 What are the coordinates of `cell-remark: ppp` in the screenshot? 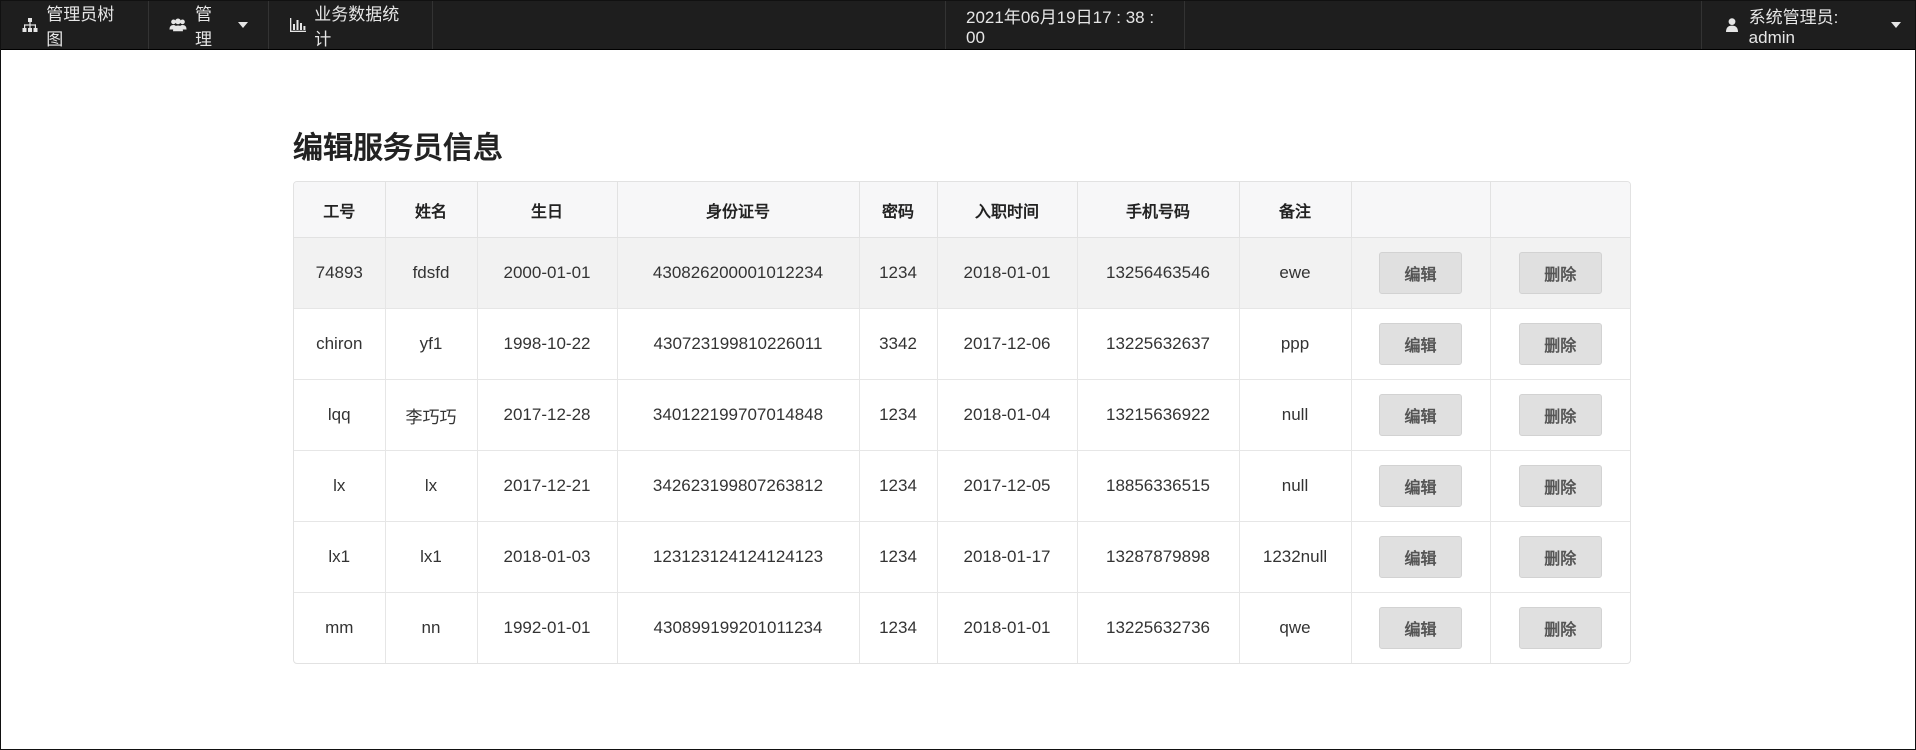 It's located at (1295, 344).